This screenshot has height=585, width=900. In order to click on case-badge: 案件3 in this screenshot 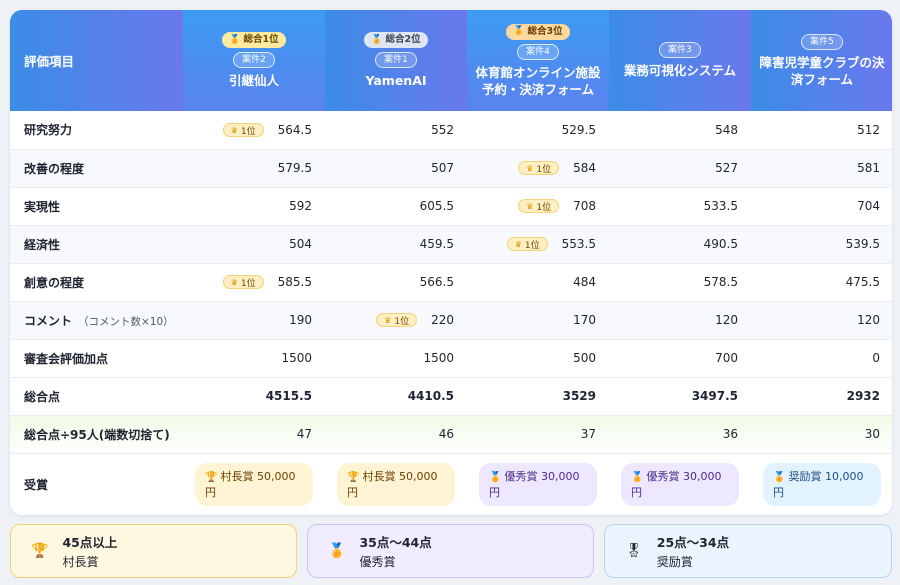, I will do `click(680, 50)`.